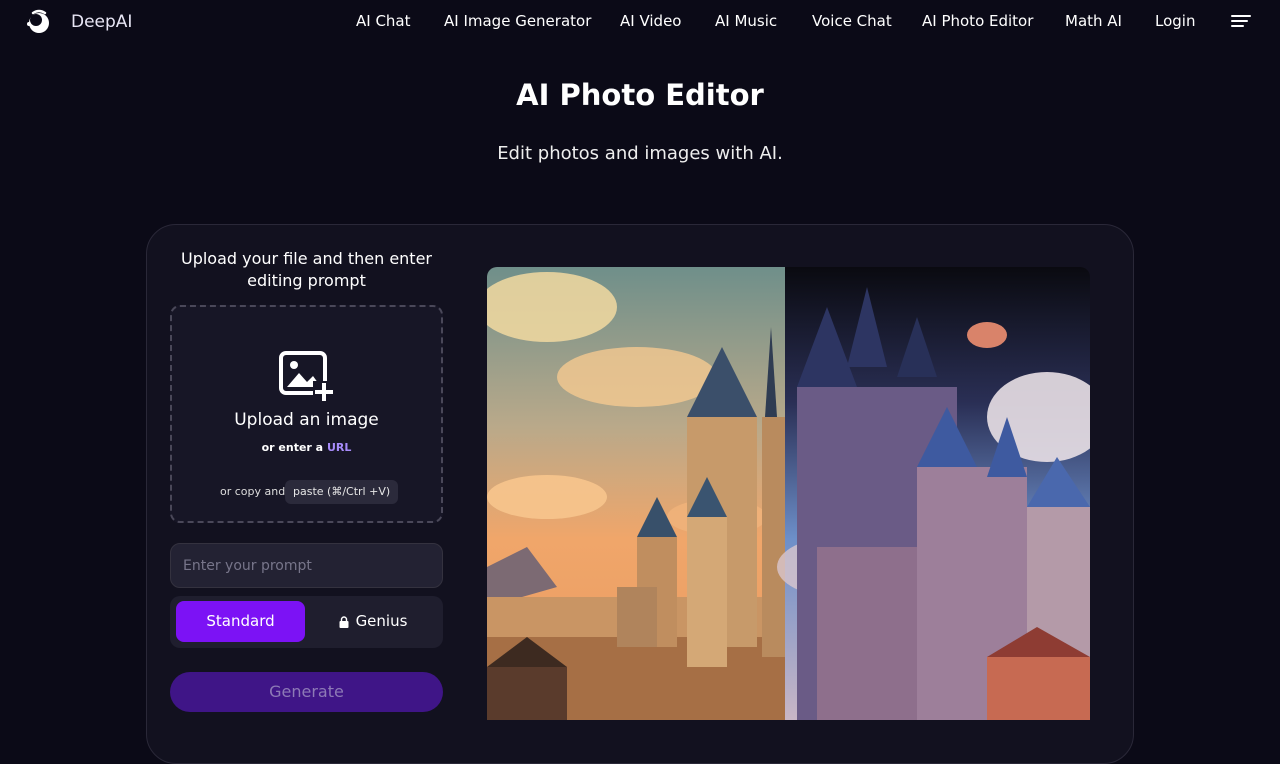 The width and height of the screenshot is (1280, 764). Describe the element at coordinates (307, 377) in the screenshot. I see `image-add-icon` at that location.